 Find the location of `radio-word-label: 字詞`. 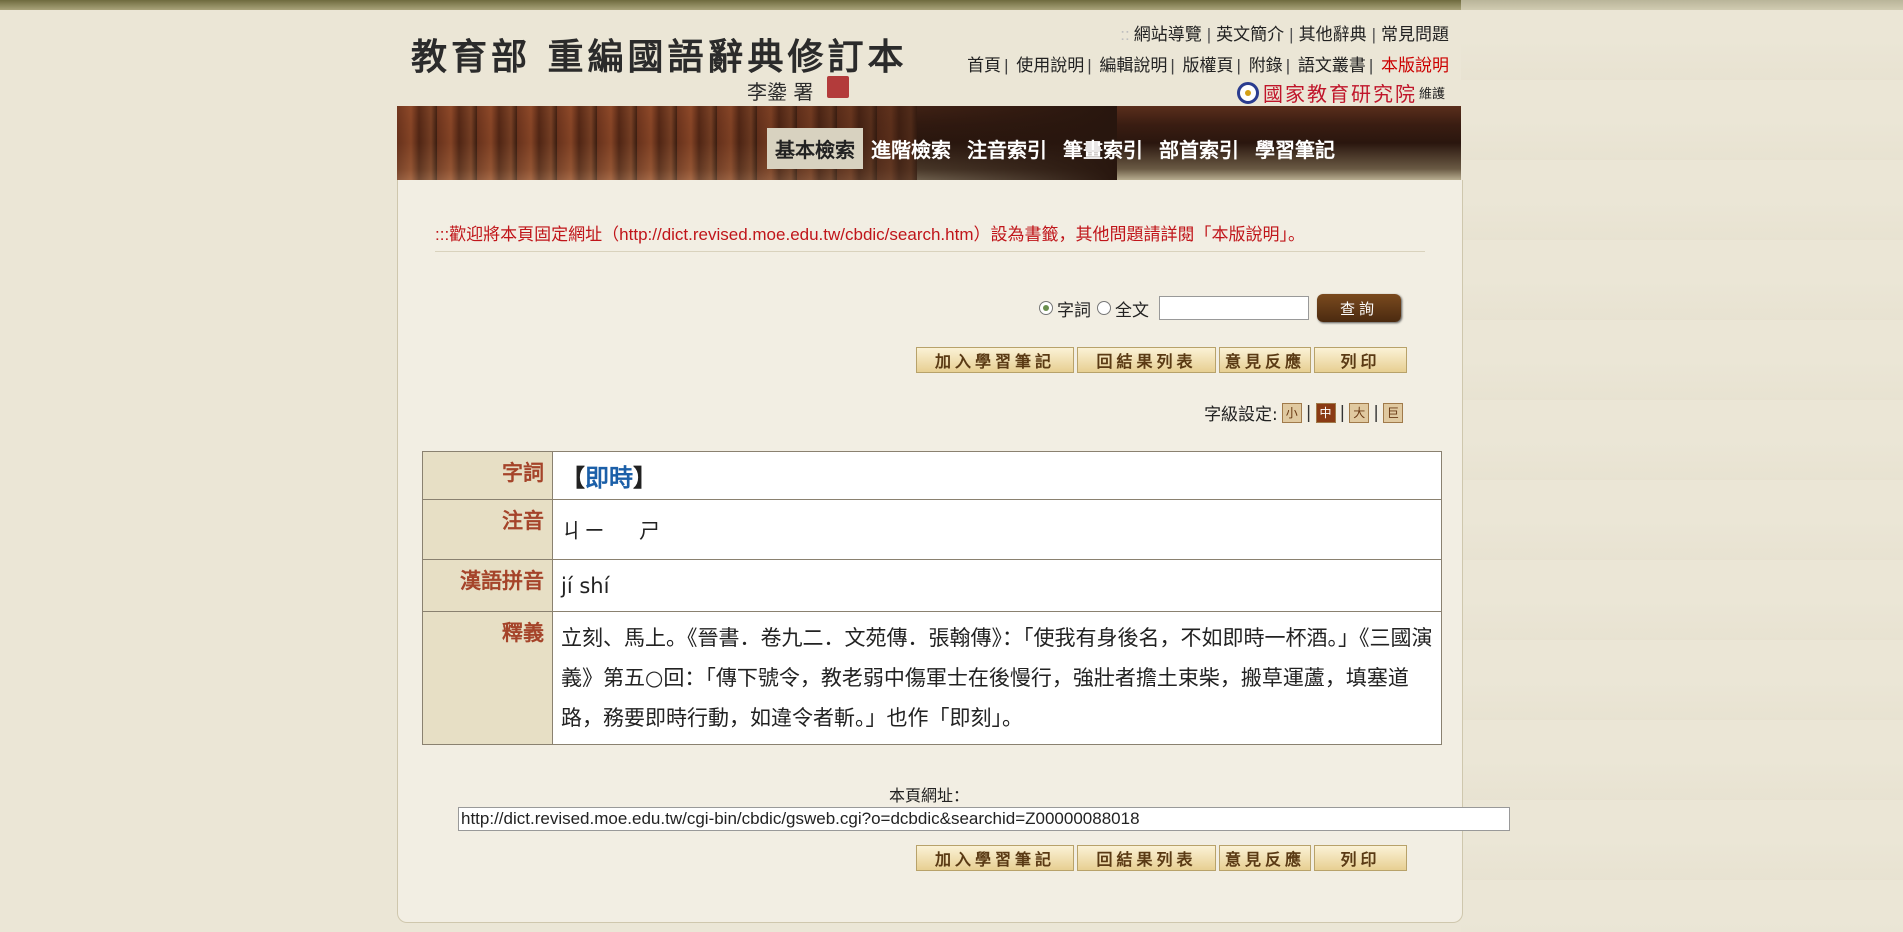

radio-word-label: 字詞 is located at coordinates (1074, 308).